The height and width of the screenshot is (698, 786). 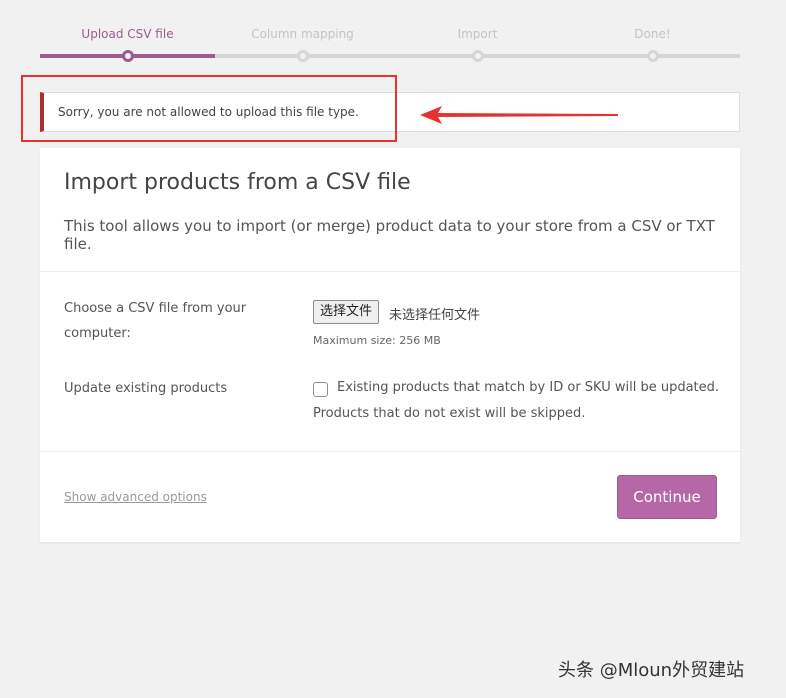 I want to click on step-label: Upload CSV file, so click(x=127, y=34).